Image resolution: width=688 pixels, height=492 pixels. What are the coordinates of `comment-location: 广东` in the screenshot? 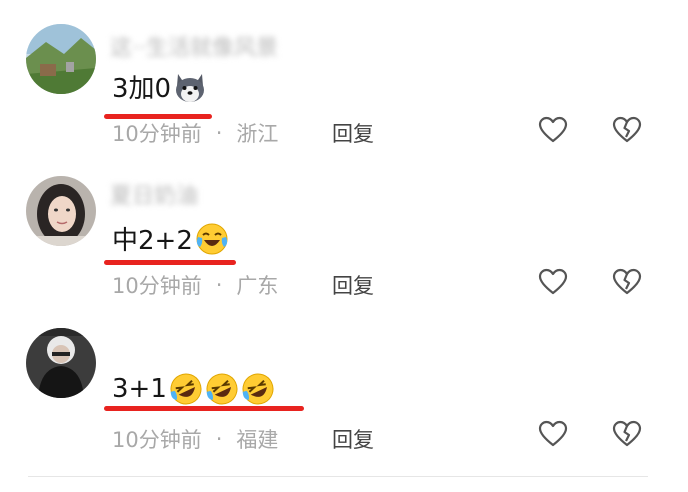 It's located at (257, 286).